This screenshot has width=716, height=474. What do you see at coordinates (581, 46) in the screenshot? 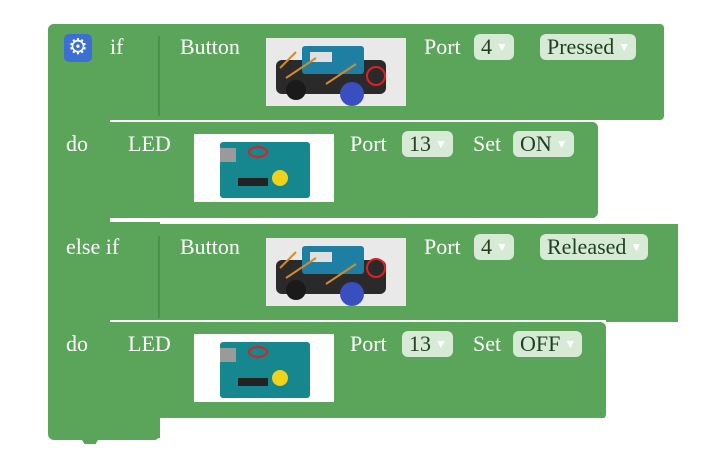
I see `state-value: Pressed` at bounding box center [581, 46].